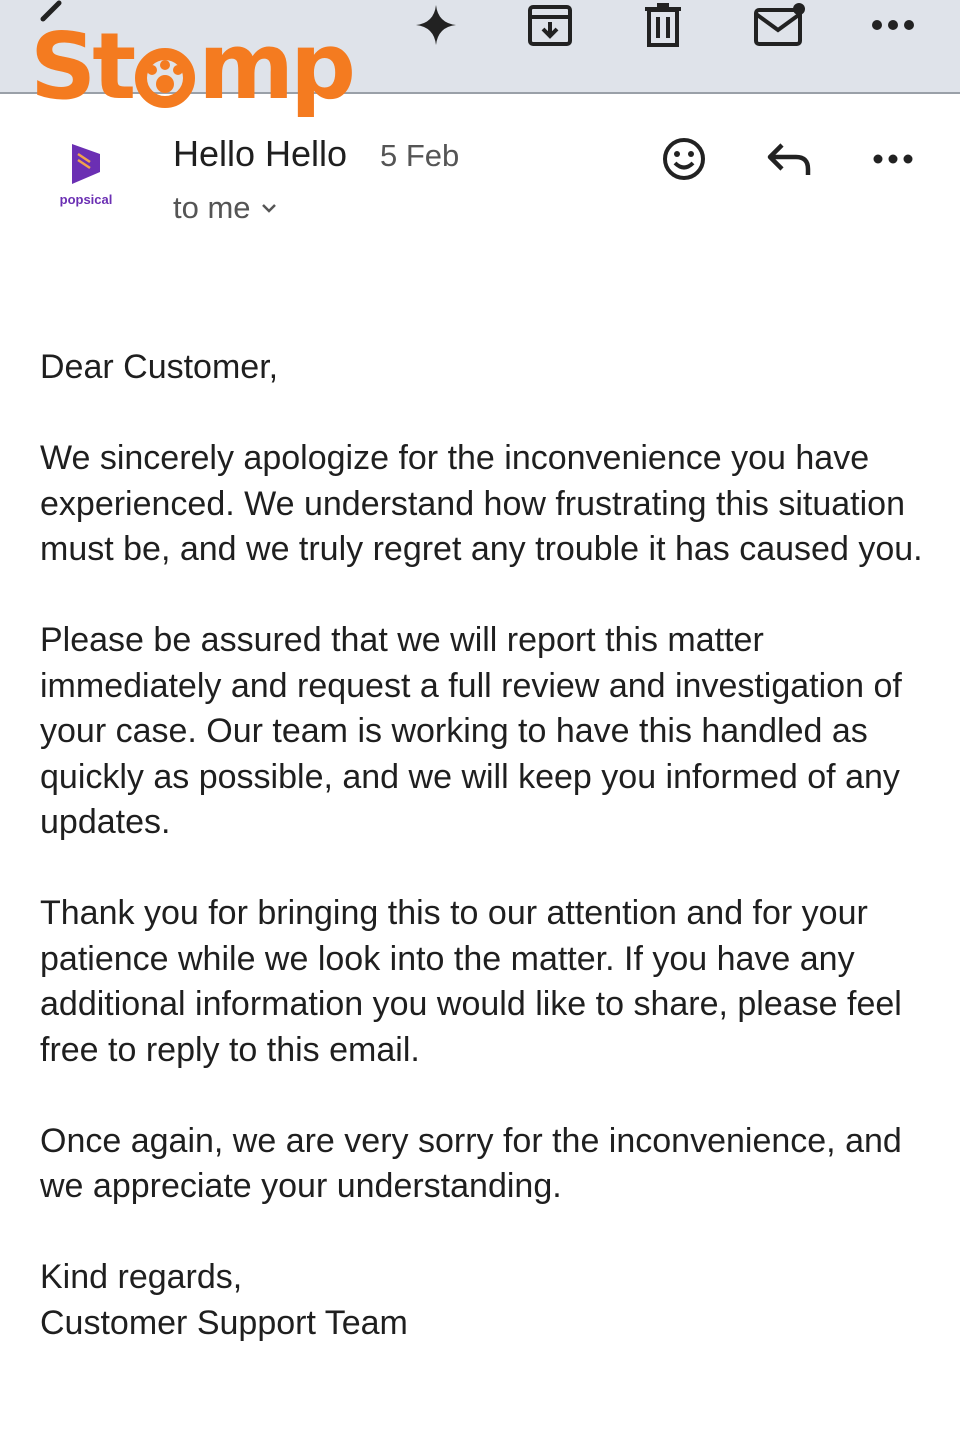  What do you see at coordinates (260, 153) in the screenshot?
I see `sender-name: Hello Hello` at bounding box center [260, 153].